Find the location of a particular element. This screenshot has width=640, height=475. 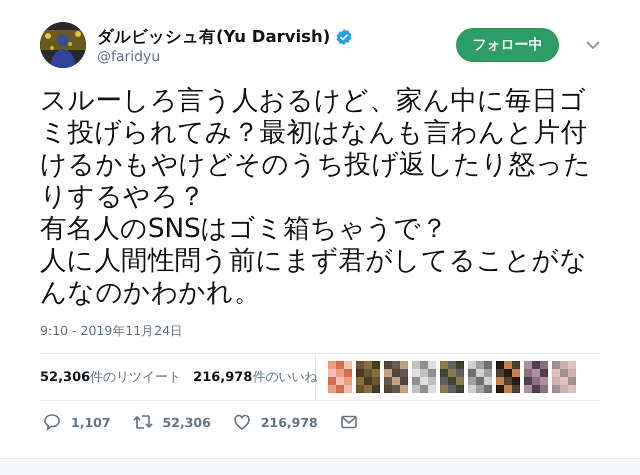

stat-link: 216,978件のいいね is located at coordinates (255, 377).